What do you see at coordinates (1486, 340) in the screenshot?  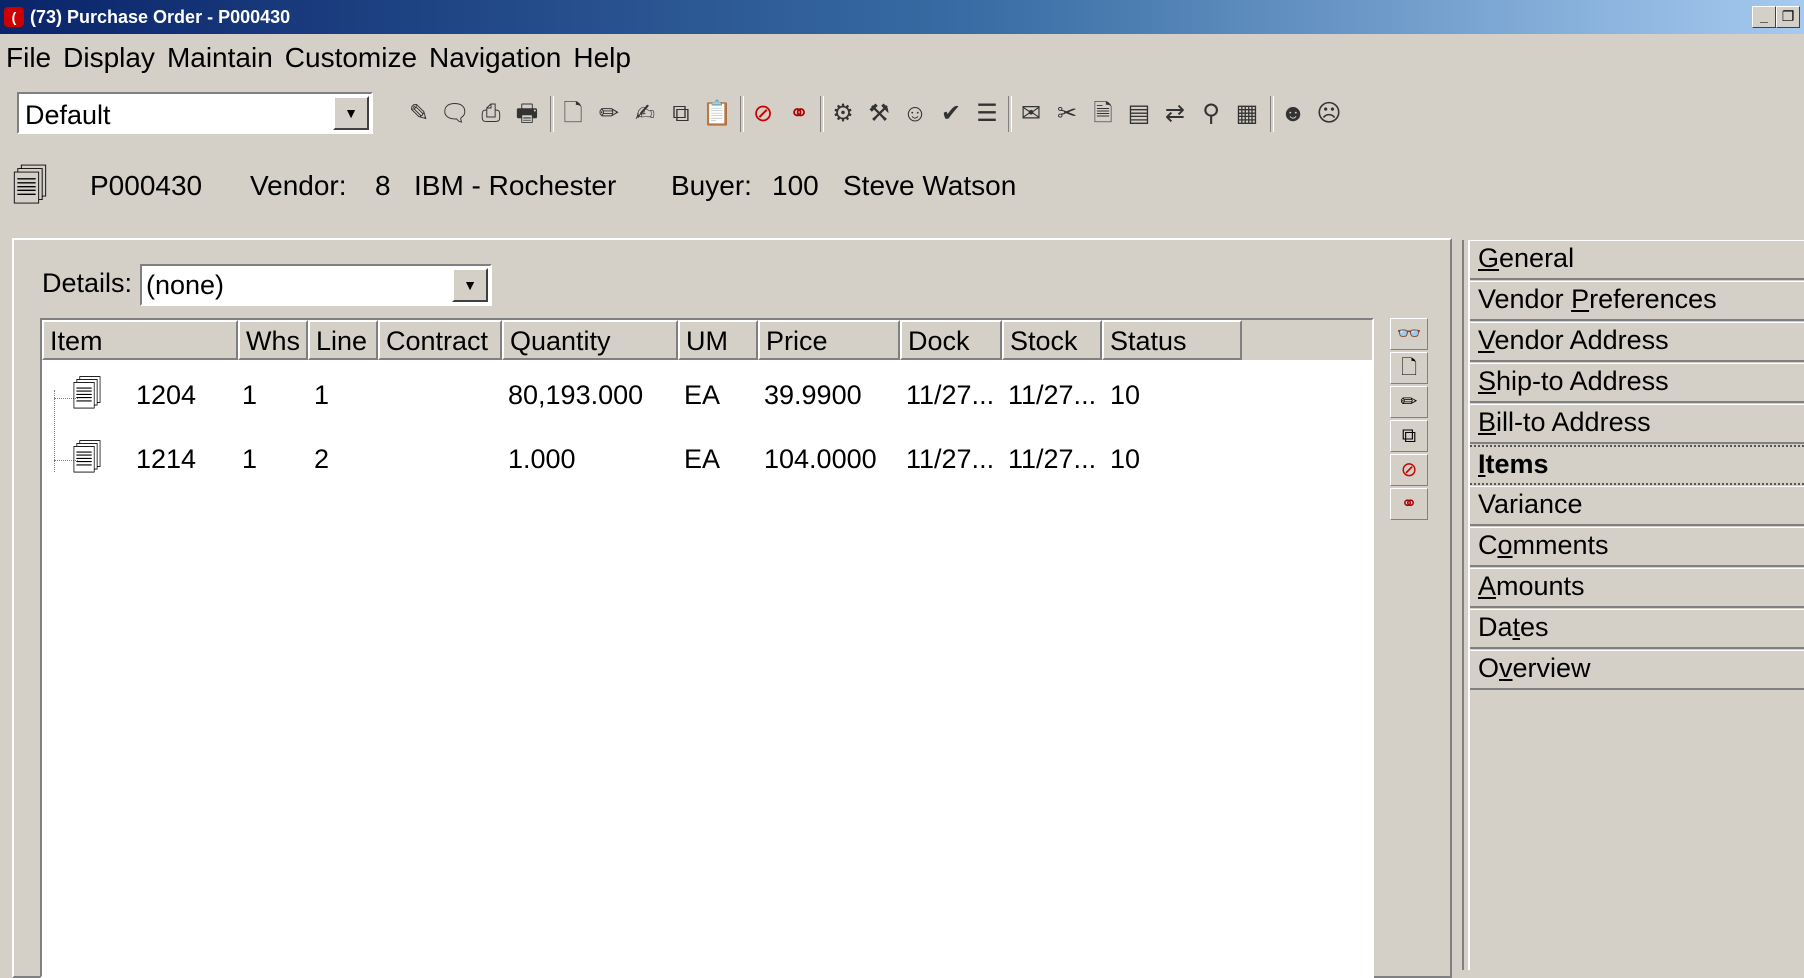 I see `tab-accelerator: V` at bounding box center [1486, 340].